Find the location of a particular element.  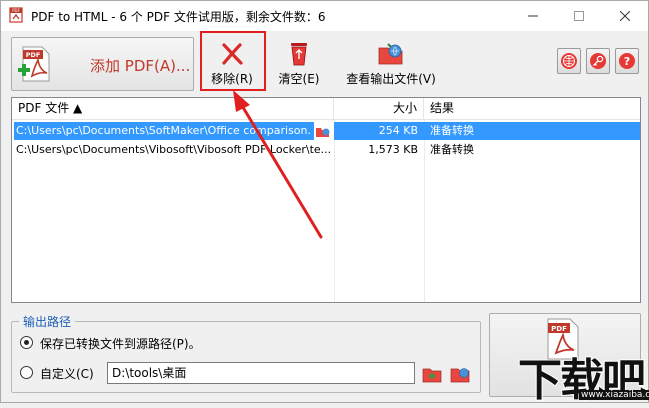

radio-custom-path is located at coordinates (26, 372).